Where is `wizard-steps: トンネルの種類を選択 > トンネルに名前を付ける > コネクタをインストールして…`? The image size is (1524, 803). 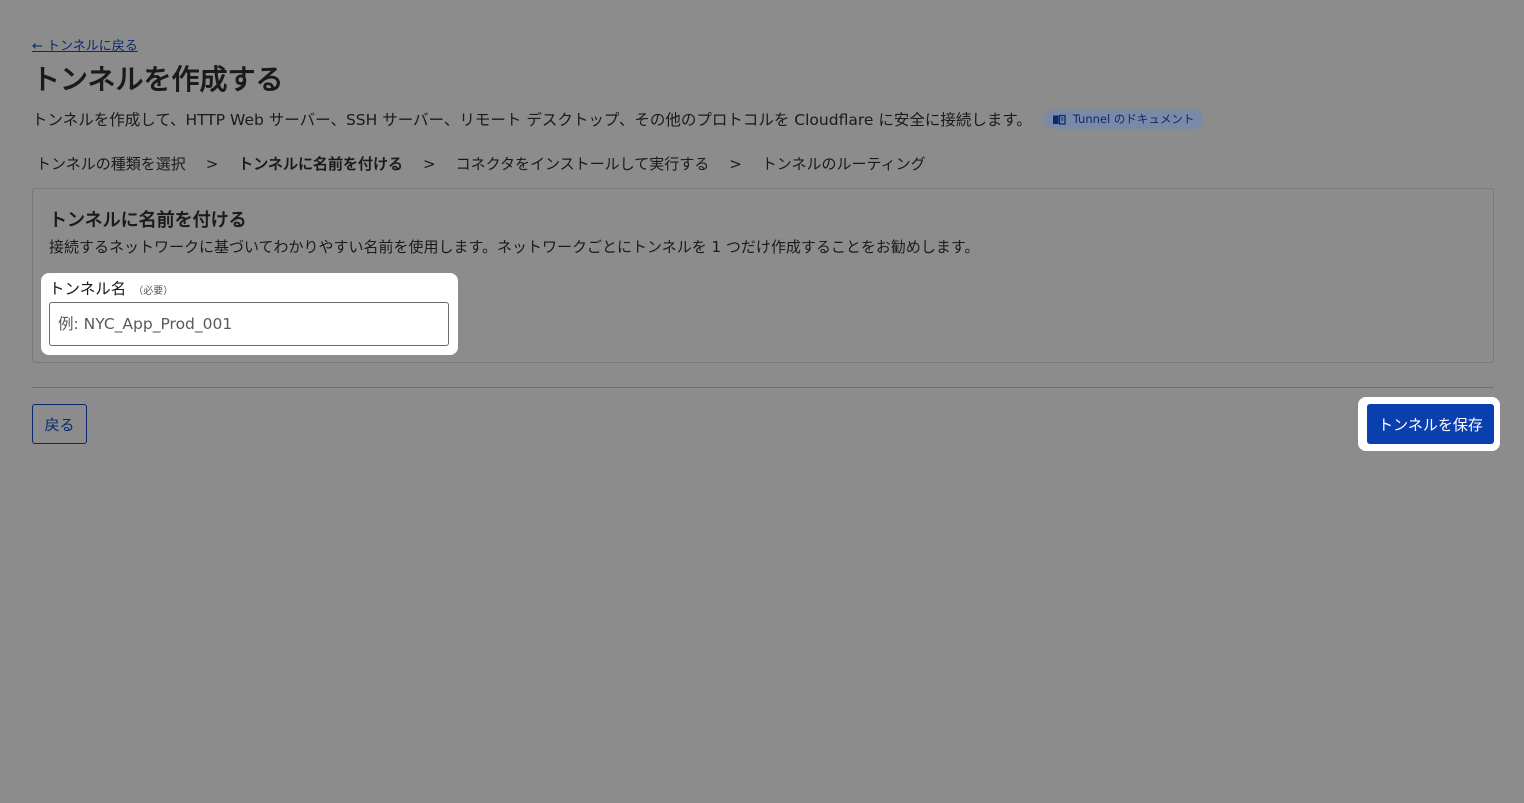 wizard-steps: トンネルの種類を選択 > トンネルに名前を付ける > コネクタをインストールして… is located at coordinates (481, 163).